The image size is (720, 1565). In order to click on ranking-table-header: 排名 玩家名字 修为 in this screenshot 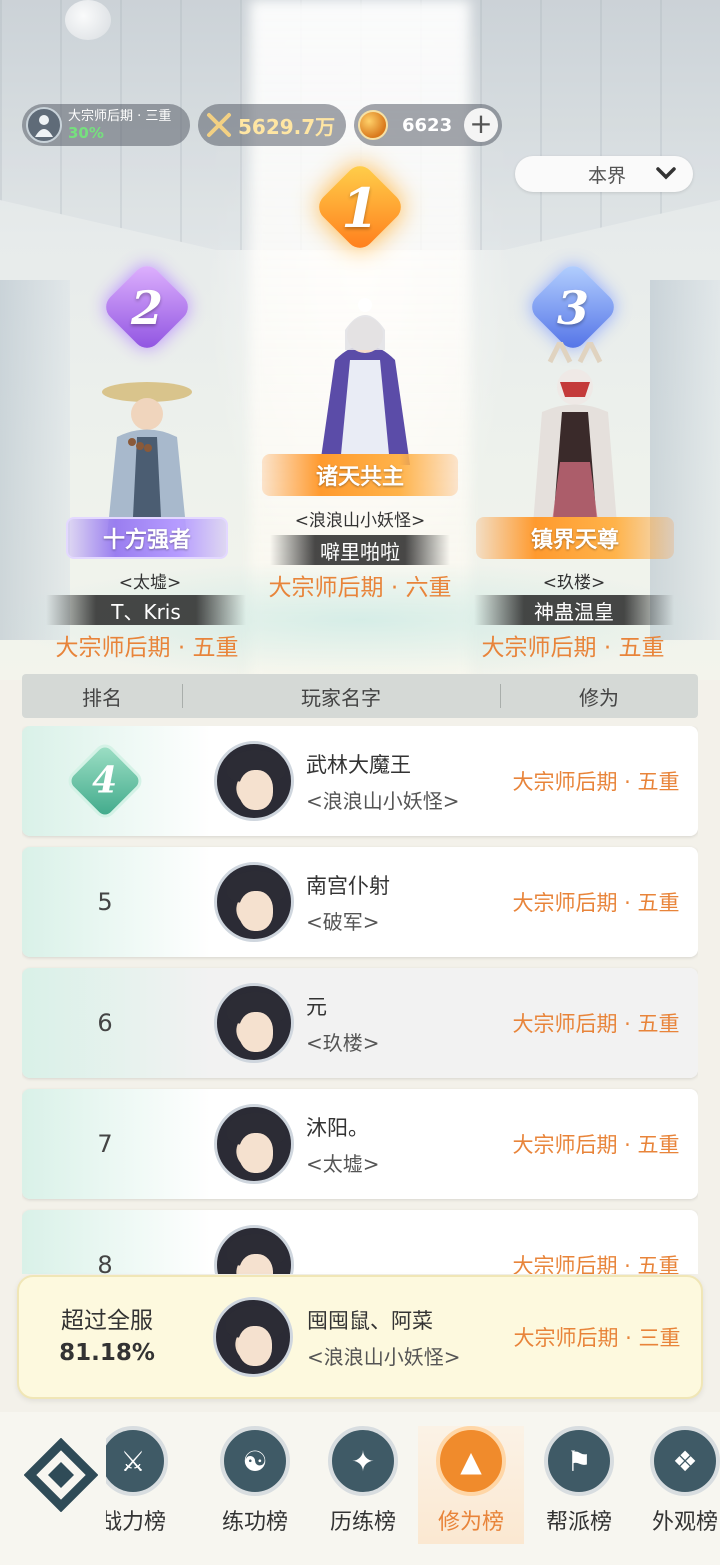, I will do `click(360, 696)`.